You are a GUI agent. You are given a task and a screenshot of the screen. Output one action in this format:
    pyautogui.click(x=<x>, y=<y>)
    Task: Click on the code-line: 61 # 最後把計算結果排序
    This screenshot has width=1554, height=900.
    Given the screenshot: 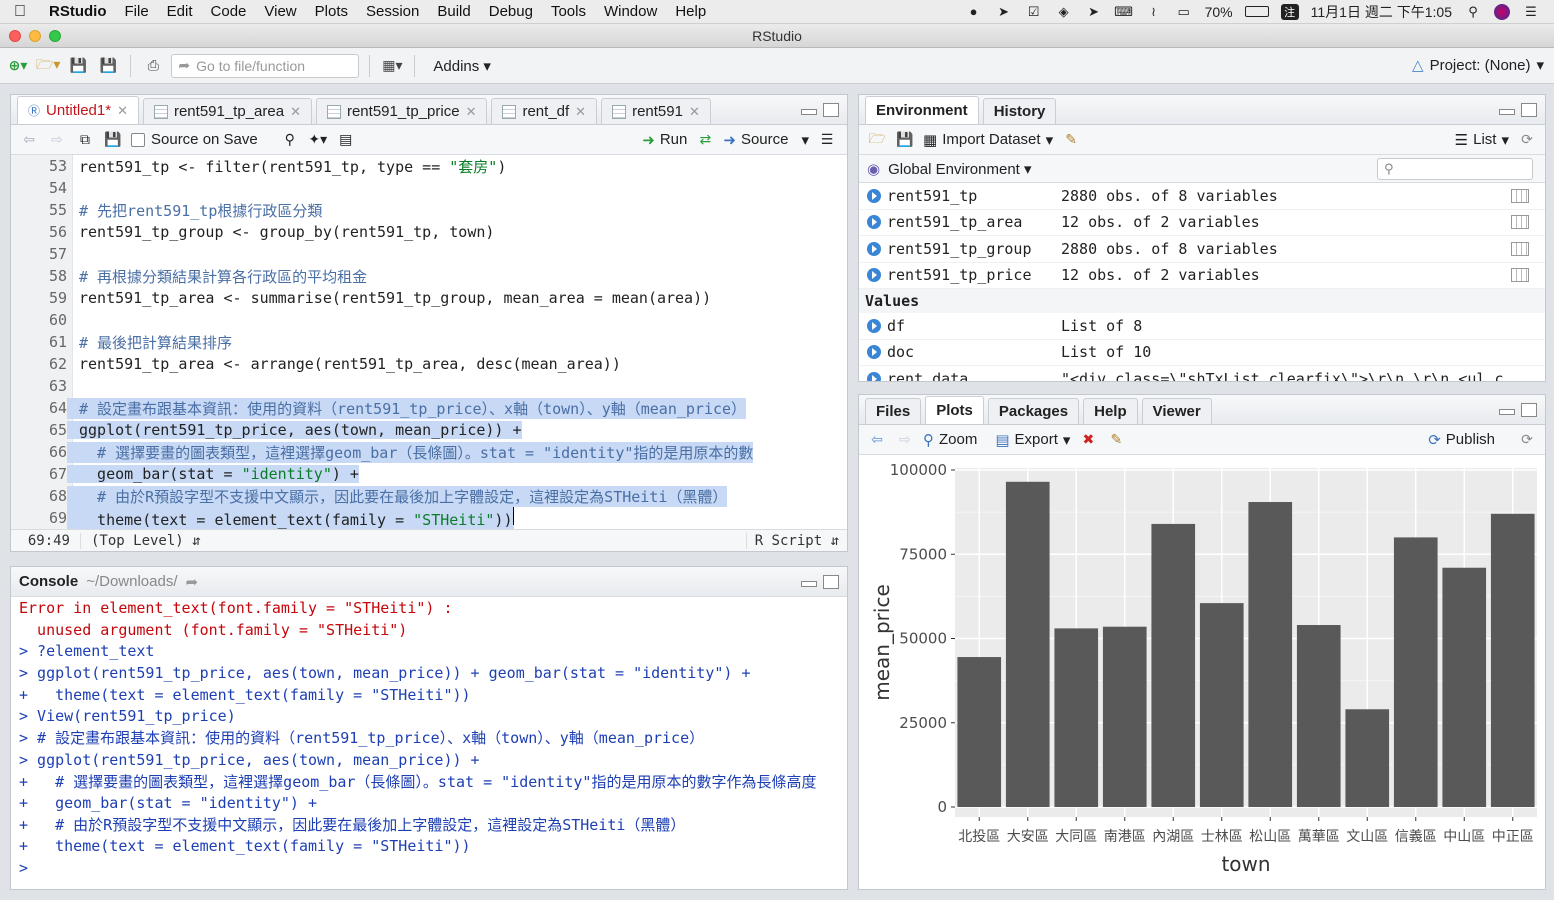 What is the action you would take?
    pyautogui.click(x=429, y=342)
    